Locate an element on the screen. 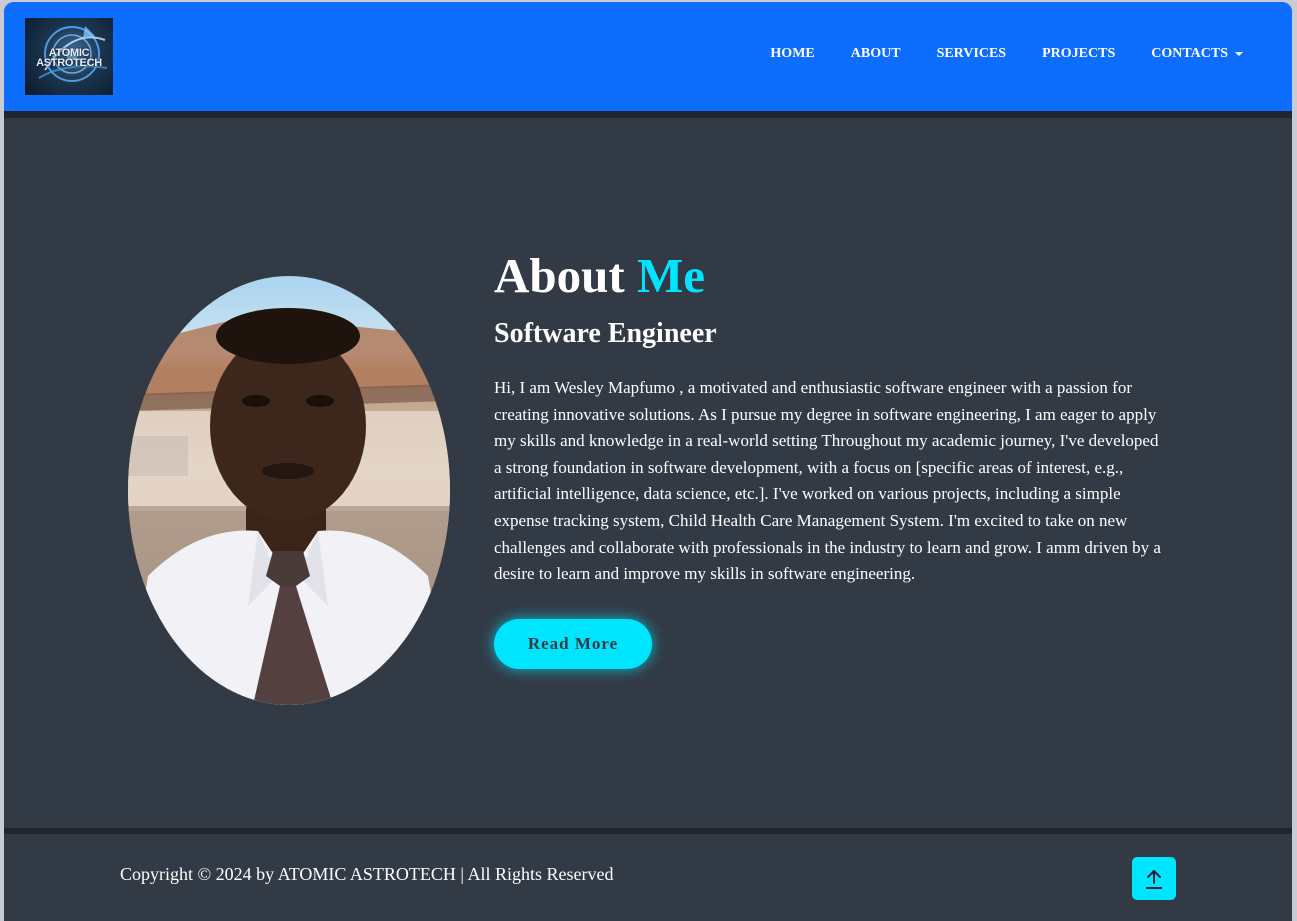 Image resolution: width=1297 pixels, height=921 pixels. nav-contacts-label: CONTACTS is located at coordinates (1189, 53).